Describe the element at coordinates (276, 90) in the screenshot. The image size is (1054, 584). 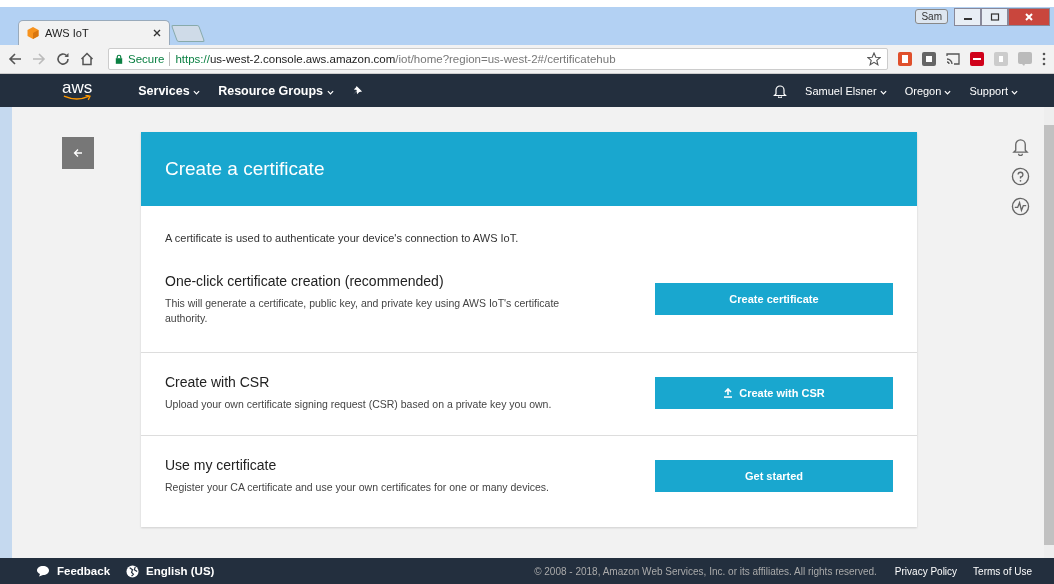
I see `nav-menu: Resource Groups` at that location.